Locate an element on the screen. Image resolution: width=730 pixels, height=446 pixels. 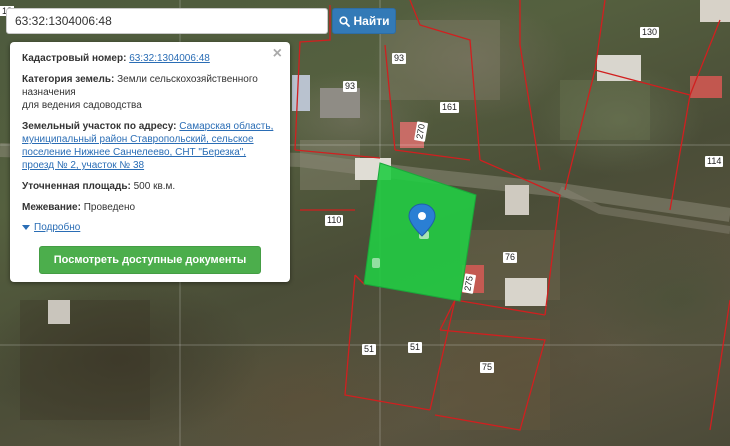
search-button-label: Найти is located at coordinates (371, 21).